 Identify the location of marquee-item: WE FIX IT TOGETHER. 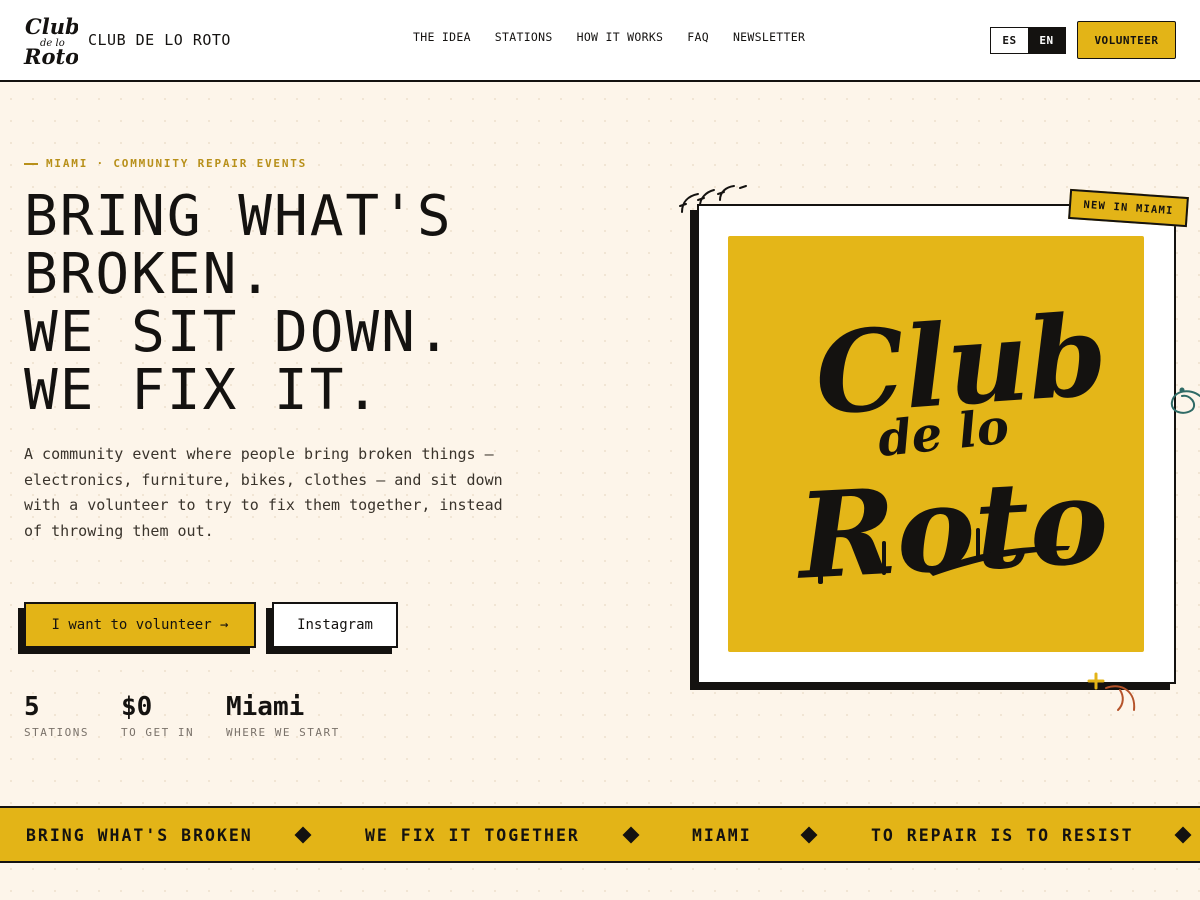
(472, 835).